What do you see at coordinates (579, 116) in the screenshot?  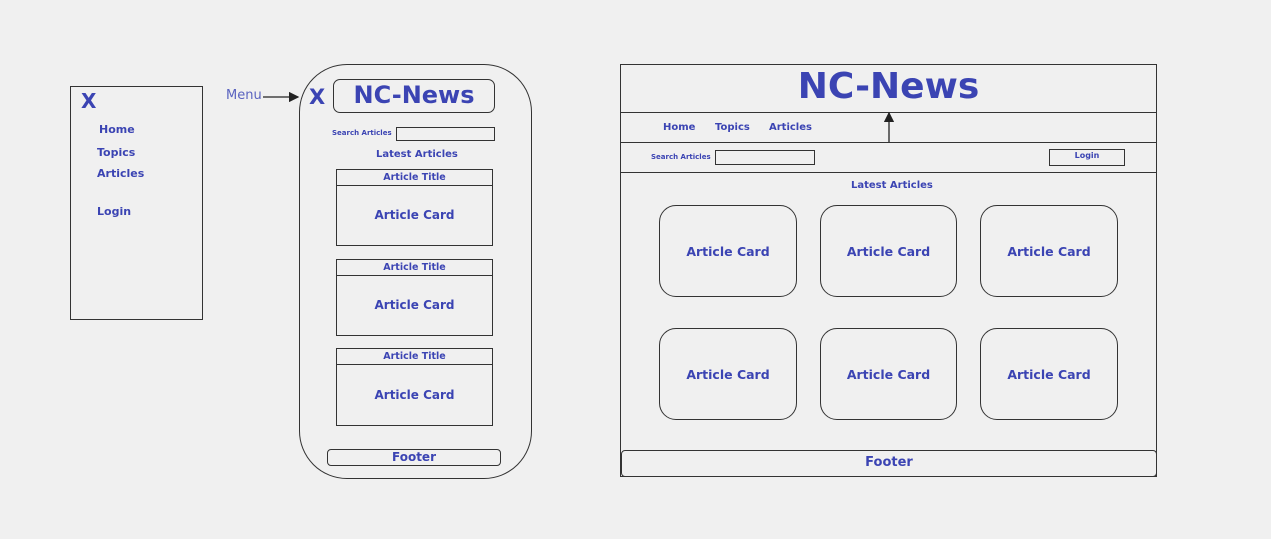 I see `annotation-arrows` at bounding box center [579, 116].